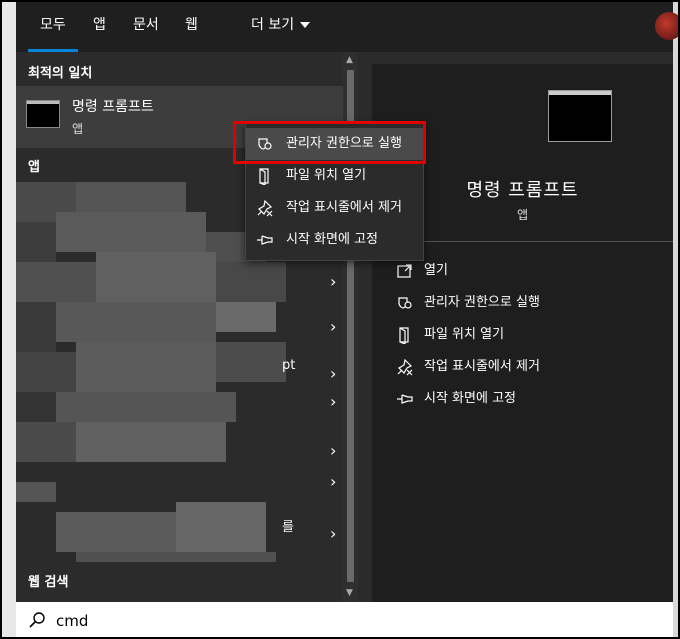  I want to click on action-label: 작업 표시줄에서 제거, so click(482, 366).